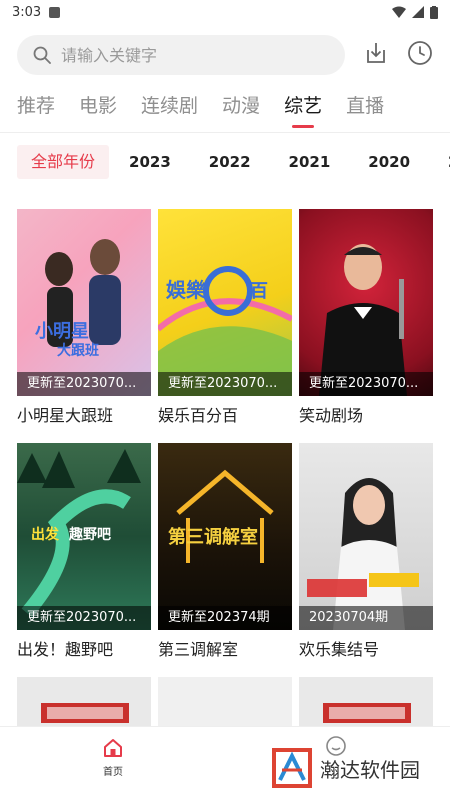 This screenshot has height=800, width=450. Describe the element at coordinates (213, 537) in the screenshot. I see `svg-text: 第三调解室` at that location.